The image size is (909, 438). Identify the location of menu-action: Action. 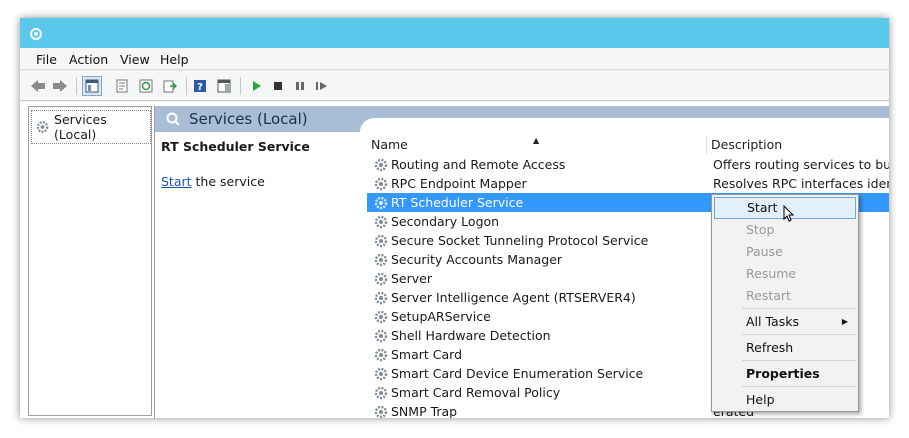
(88, 59).